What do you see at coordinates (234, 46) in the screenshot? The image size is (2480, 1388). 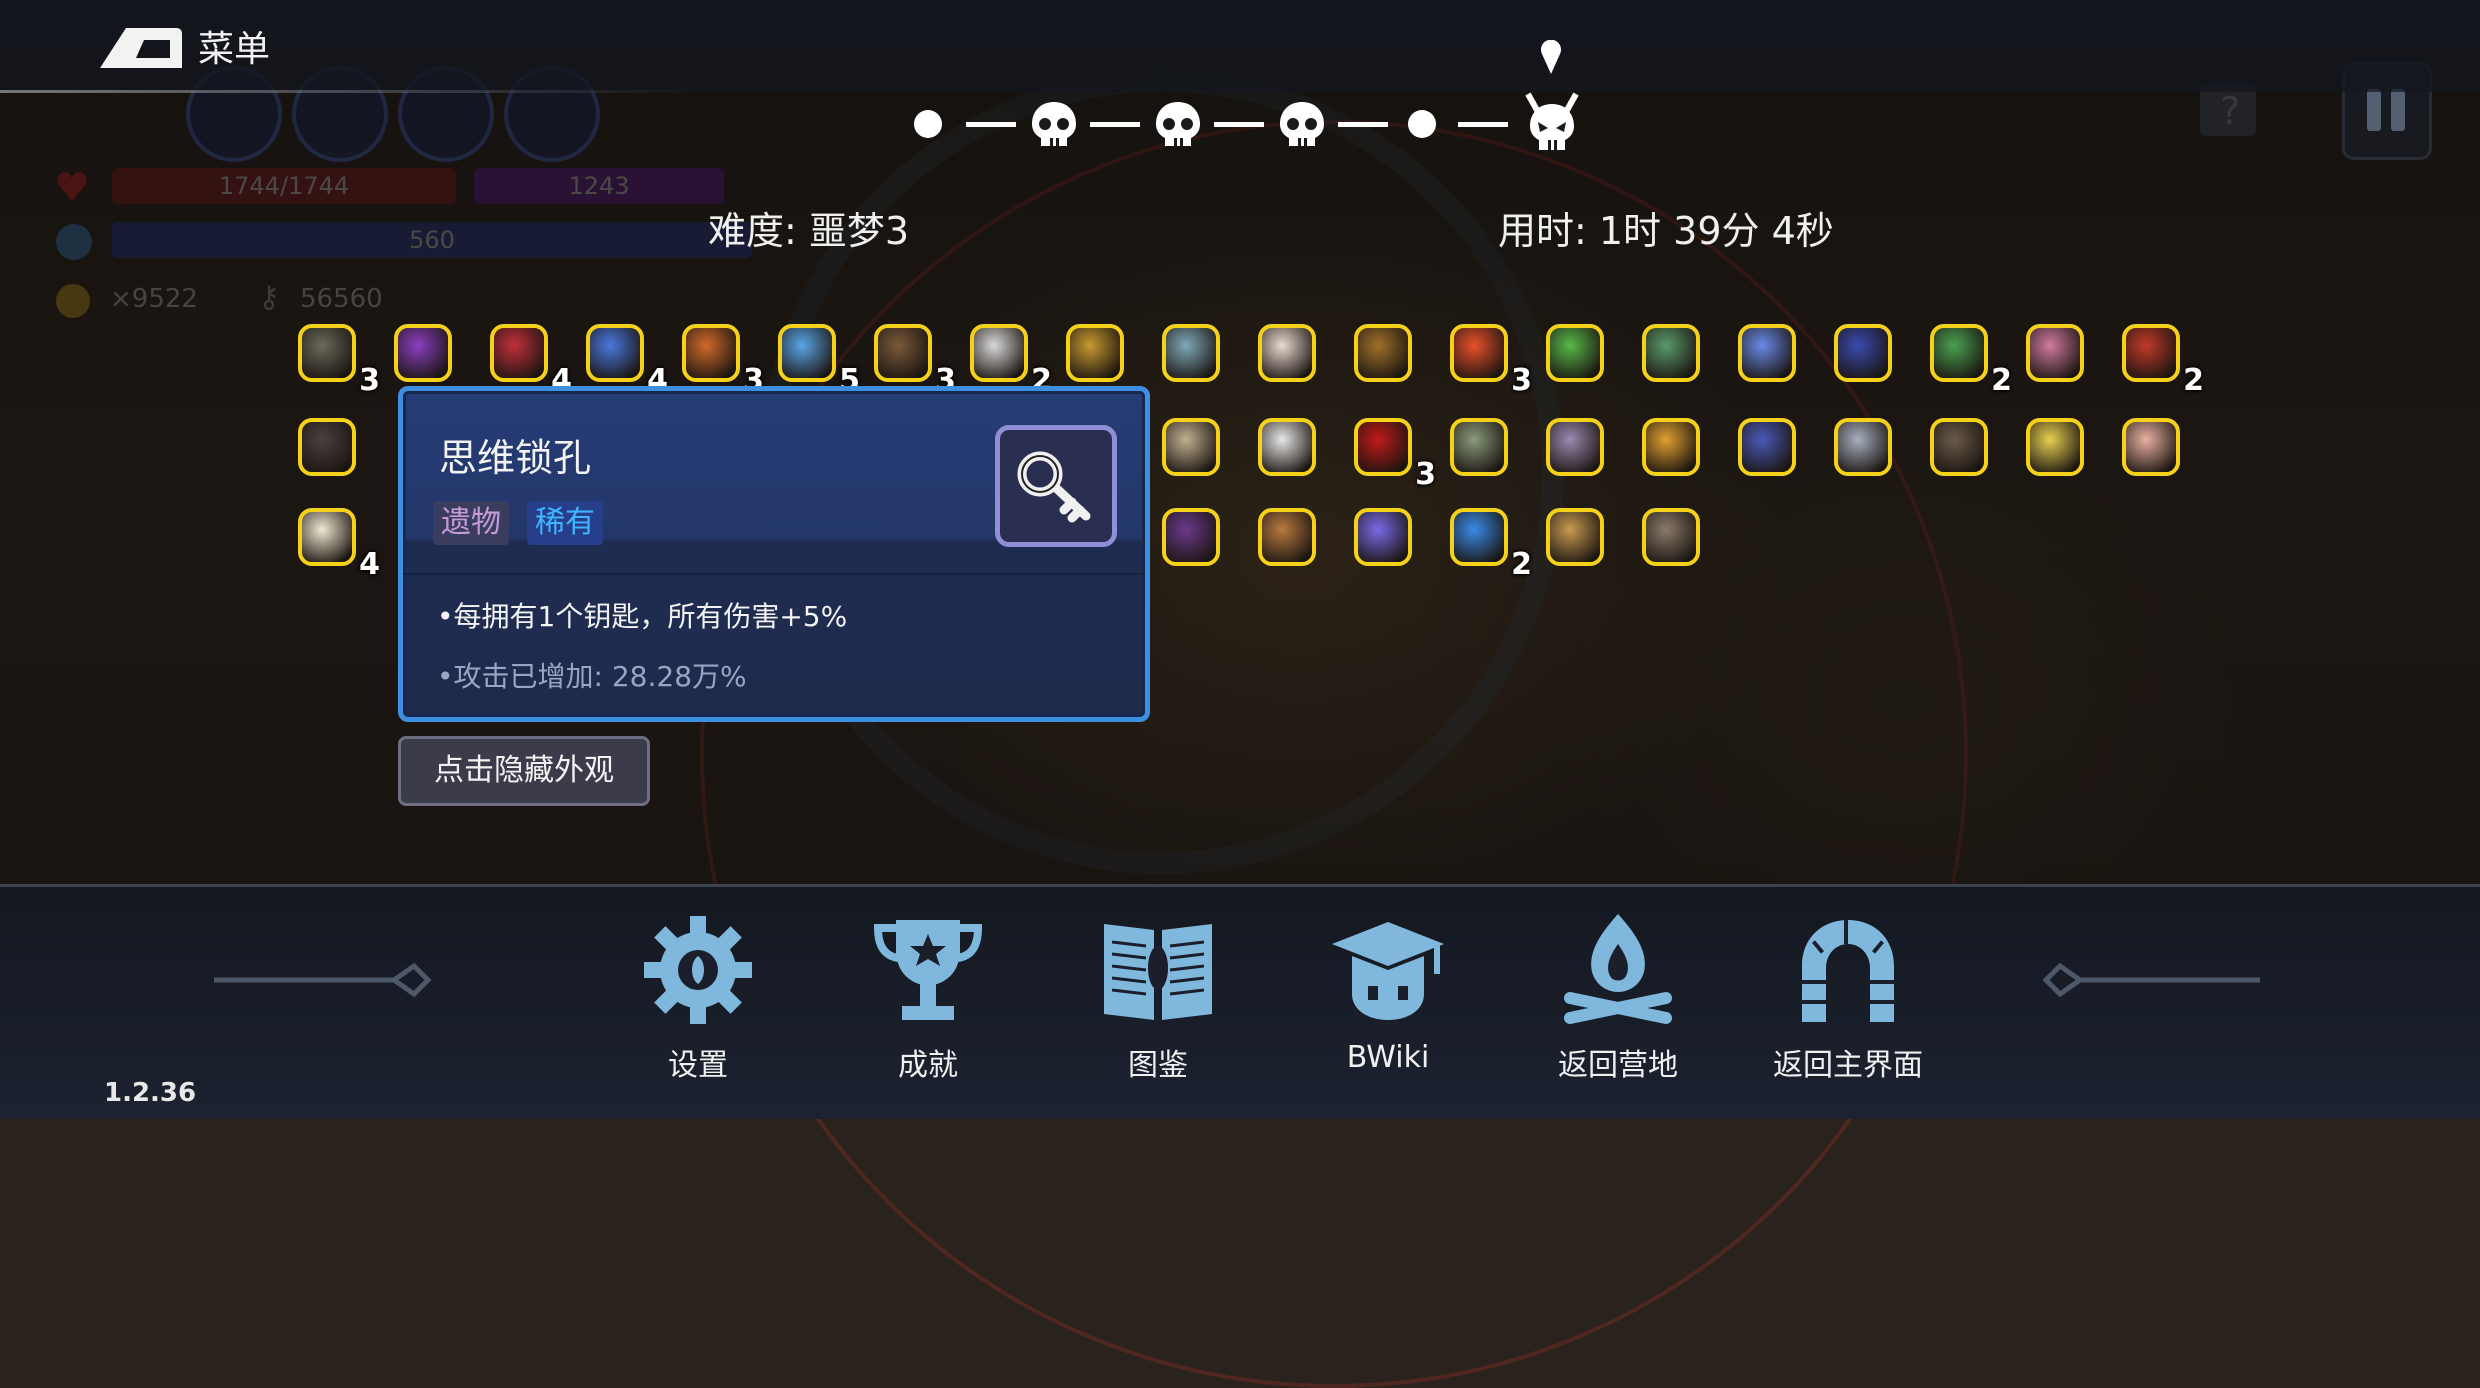 I see `menu-title: 菜单` at bounding box center [234, 46].